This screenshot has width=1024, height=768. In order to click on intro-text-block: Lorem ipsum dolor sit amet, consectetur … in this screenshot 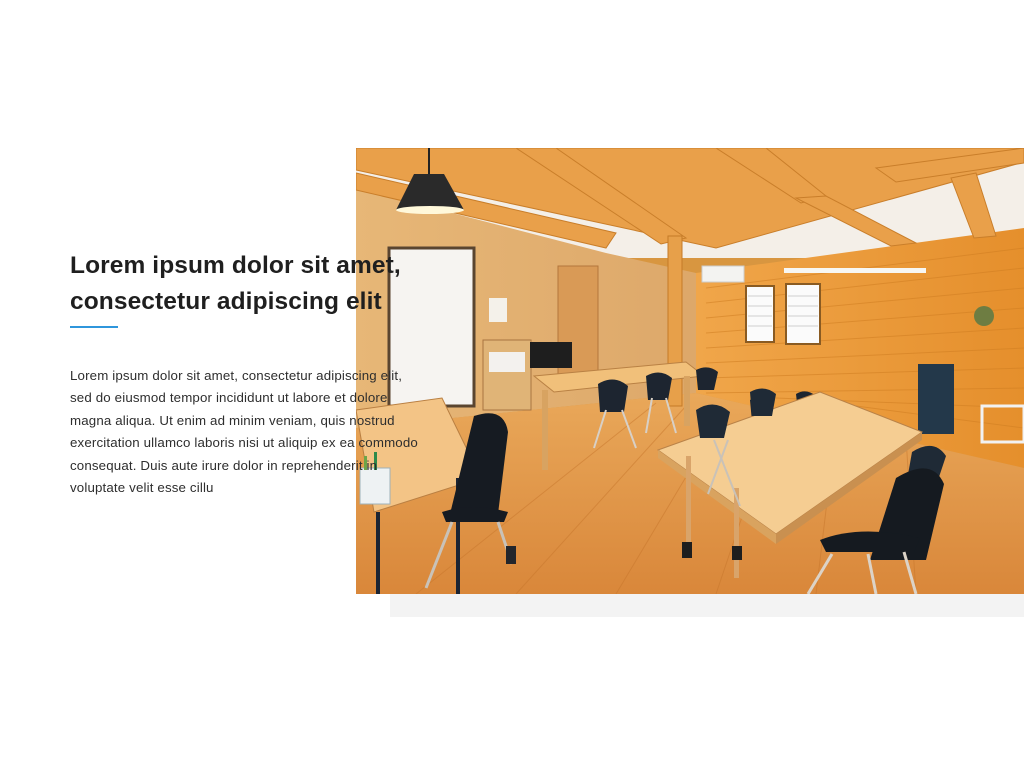, I will do `click(260, 373)`.